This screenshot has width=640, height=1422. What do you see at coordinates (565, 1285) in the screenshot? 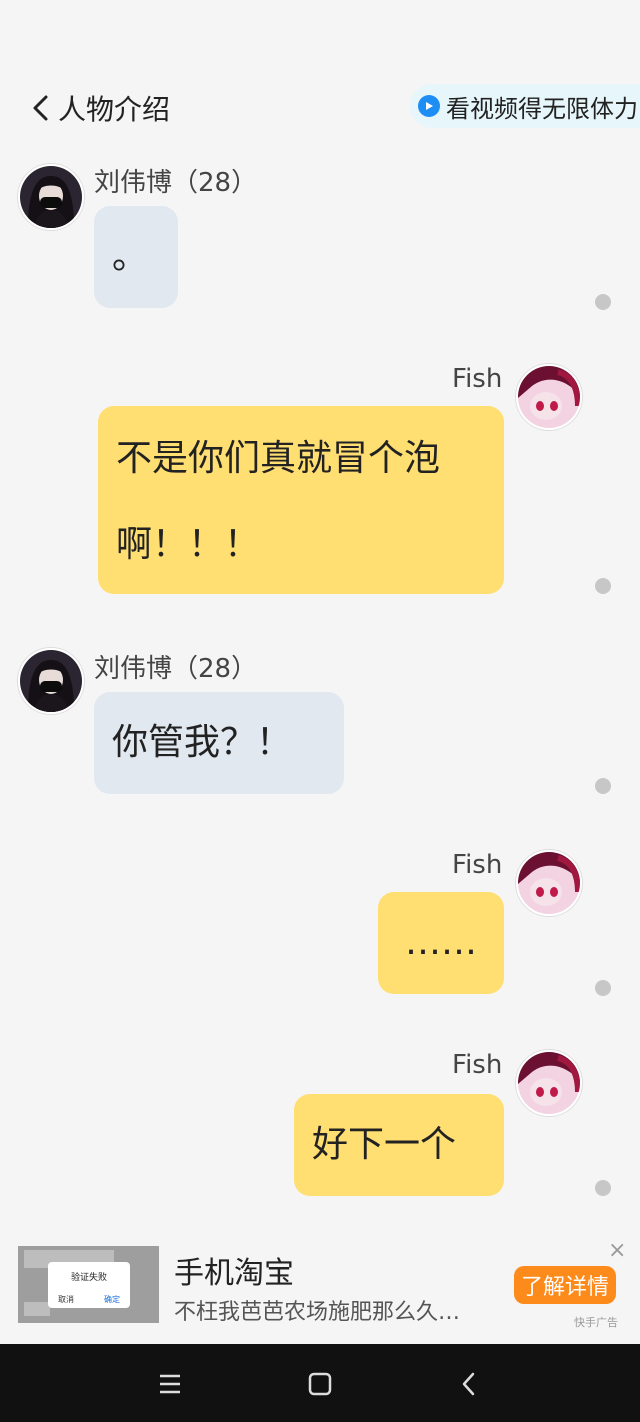
I see `ad-cta-button: 了解详情` at bounding box center [565, 1285].